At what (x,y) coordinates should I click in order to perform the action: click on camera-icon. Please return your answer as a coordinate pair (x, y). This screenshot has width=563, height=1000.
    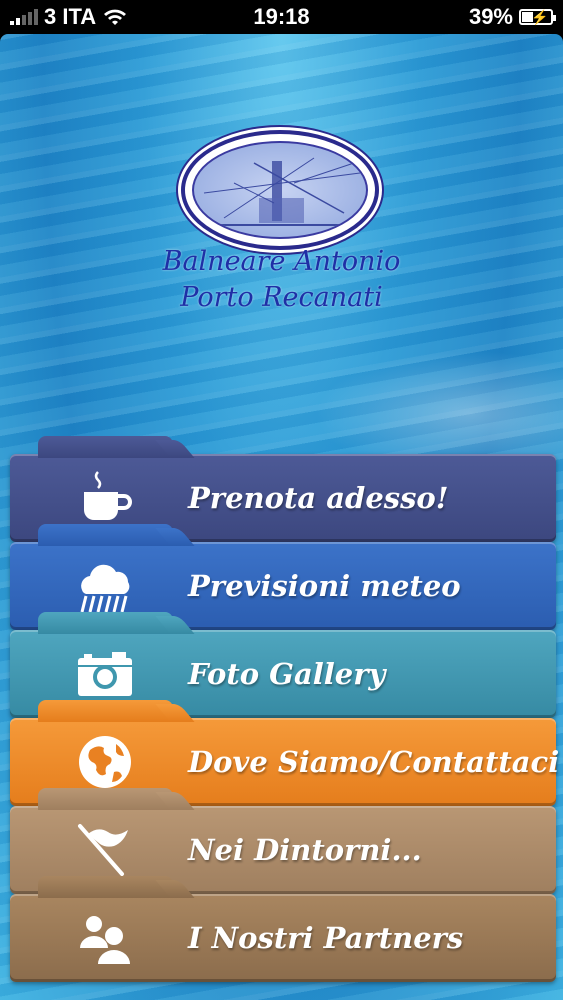
    Looking at the image, I should click on (105, 674).